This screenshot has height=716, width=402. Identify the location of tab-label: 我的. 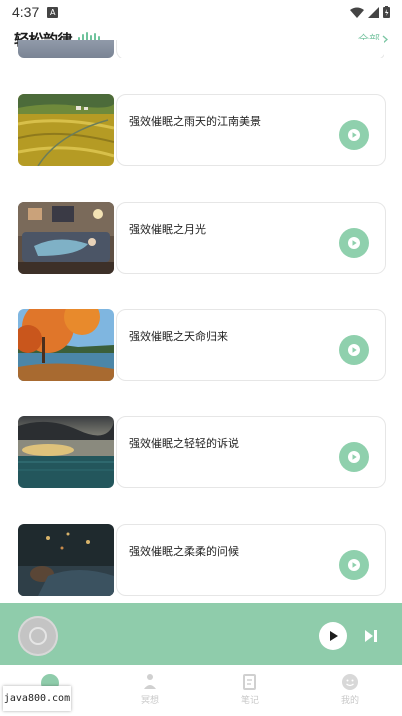
(349, 701).